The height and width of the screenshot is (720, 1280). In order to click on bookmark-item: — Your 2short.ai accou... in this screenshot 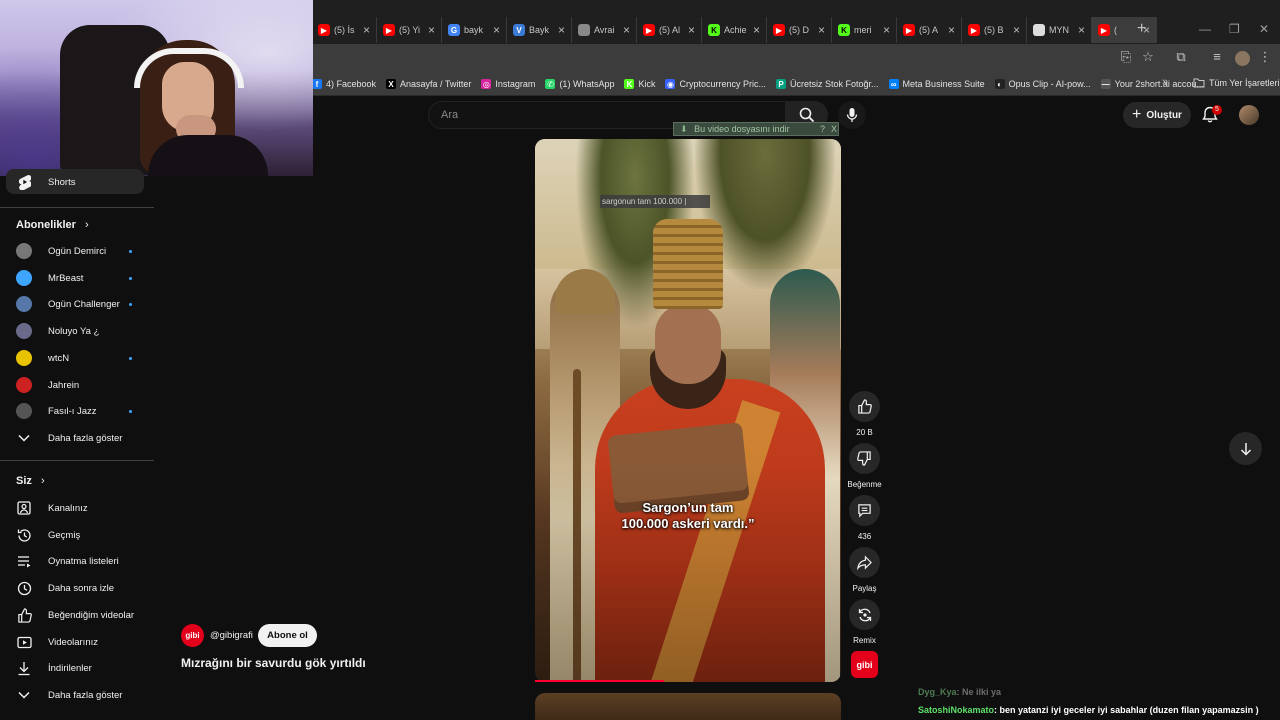, I will do `click(1152, 84)`.